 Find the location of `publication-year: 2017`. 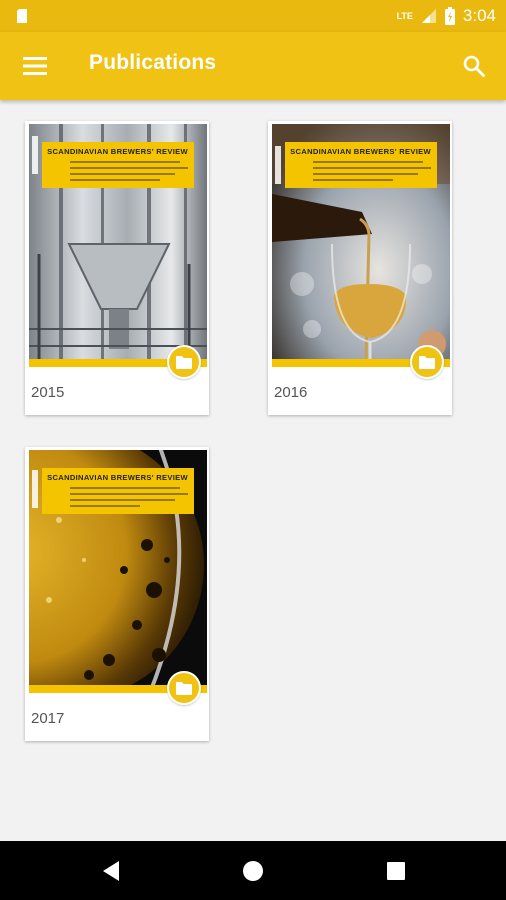

publication-year: 2017 is located at coordinates (48, 718).